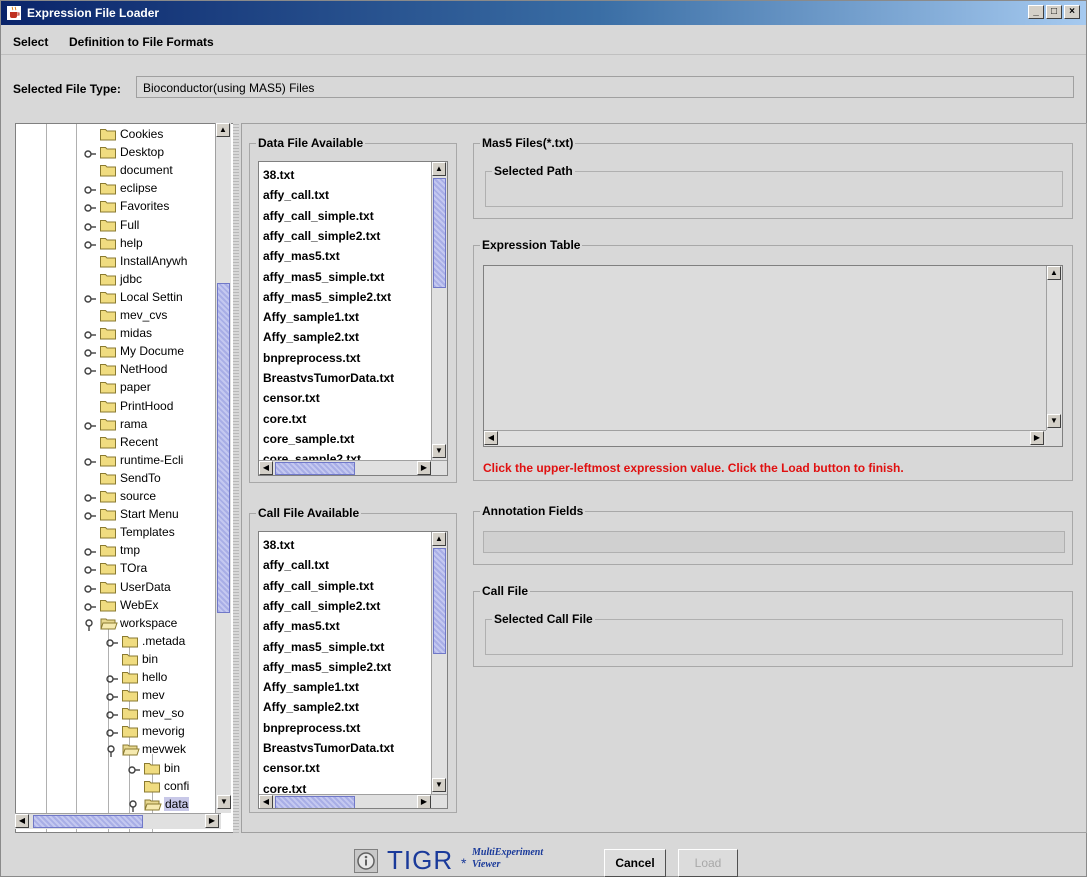 Image resolution: width=1087 pixels, height=877 pixels. What do you see at coordinates (159, 533) in the screenshot?
I see `tree-node: Templates` at bounding box center [159, 533].